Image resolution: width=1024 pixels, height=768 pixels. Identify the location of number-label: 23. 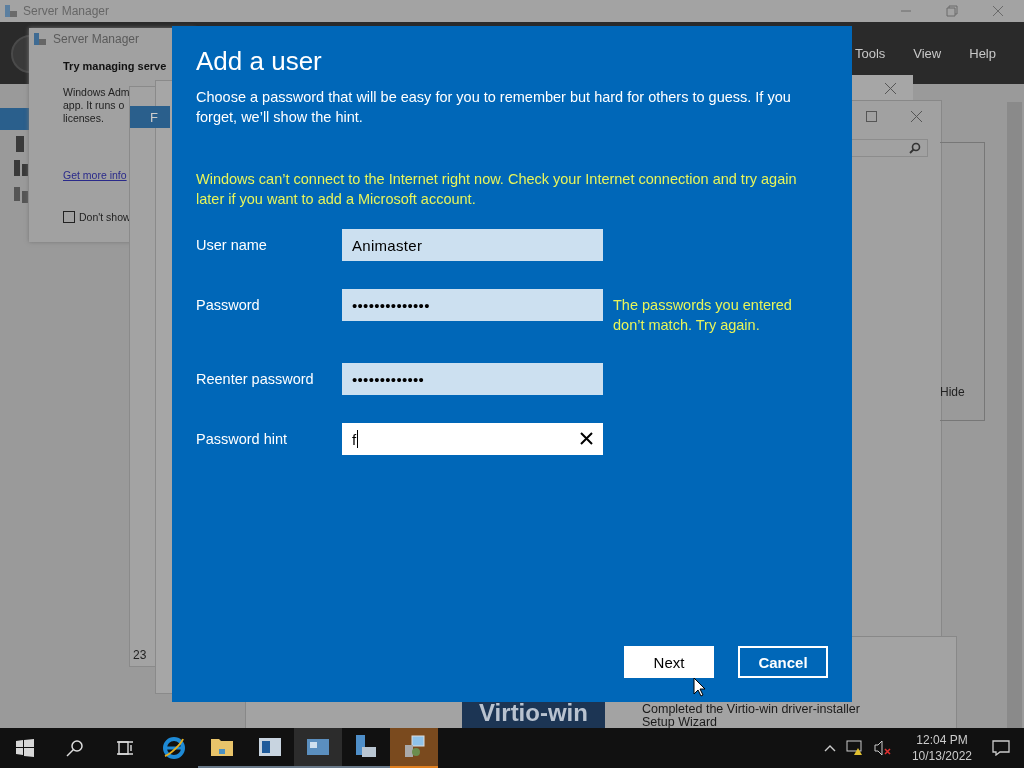
(140, 655).